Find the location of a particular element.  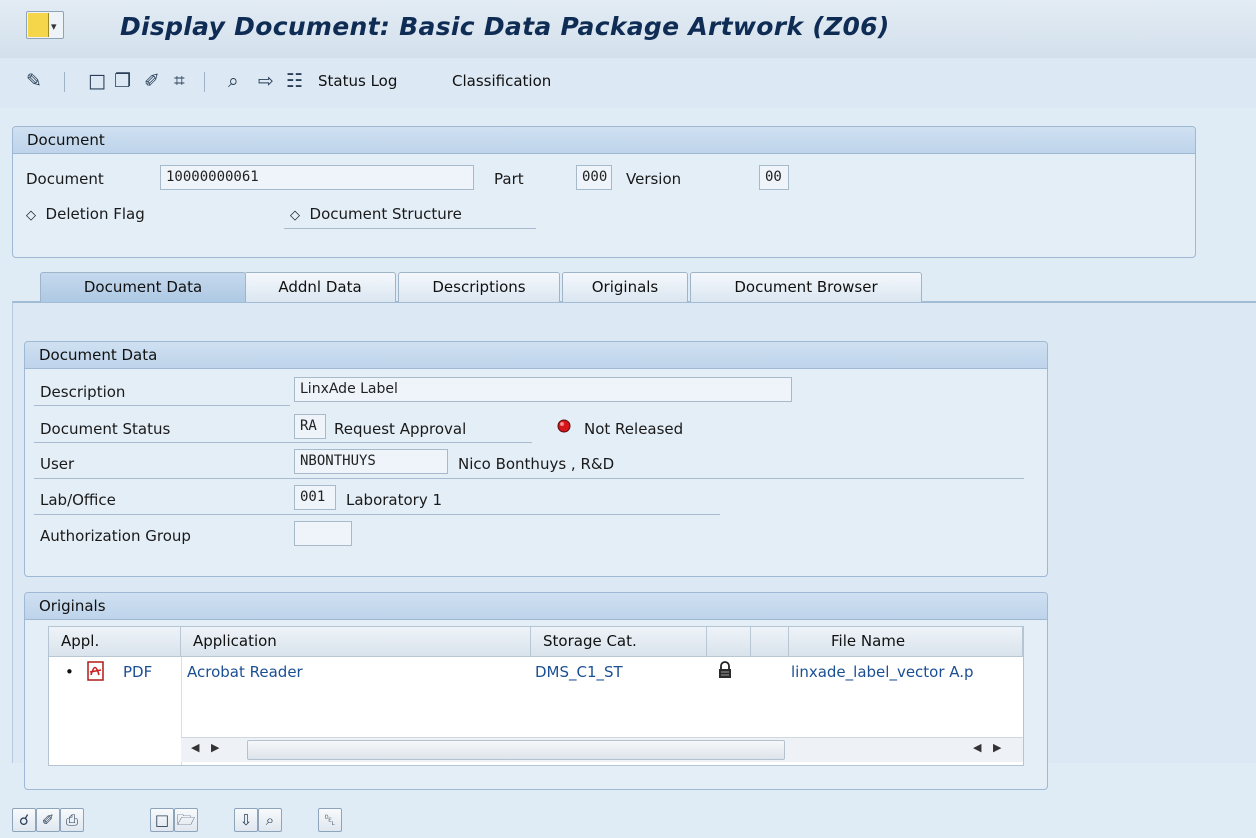

row-file-name: linxade_label_vector A.p is located at coordinates (906, 672).